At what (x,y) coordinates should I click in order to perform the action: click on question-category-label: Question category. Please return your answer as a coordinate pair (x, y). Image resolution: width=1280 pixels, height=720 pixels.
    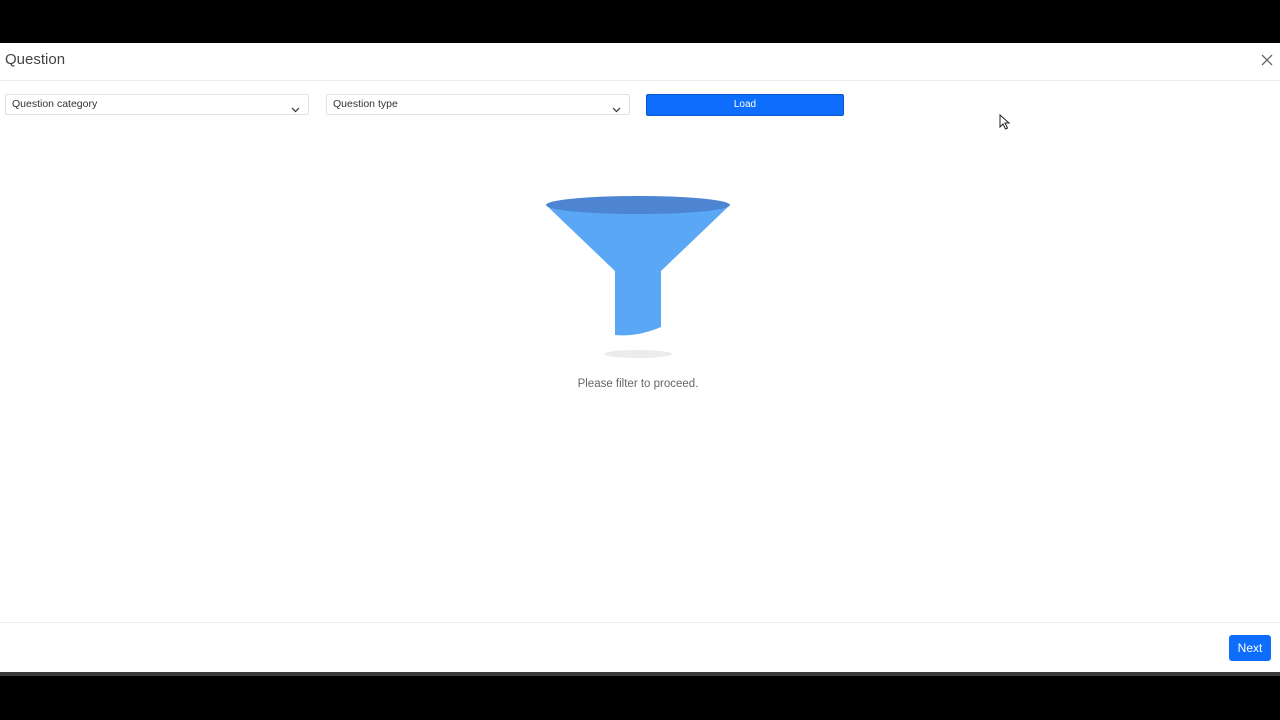
    Looking at the image, I should click on (55, 104).